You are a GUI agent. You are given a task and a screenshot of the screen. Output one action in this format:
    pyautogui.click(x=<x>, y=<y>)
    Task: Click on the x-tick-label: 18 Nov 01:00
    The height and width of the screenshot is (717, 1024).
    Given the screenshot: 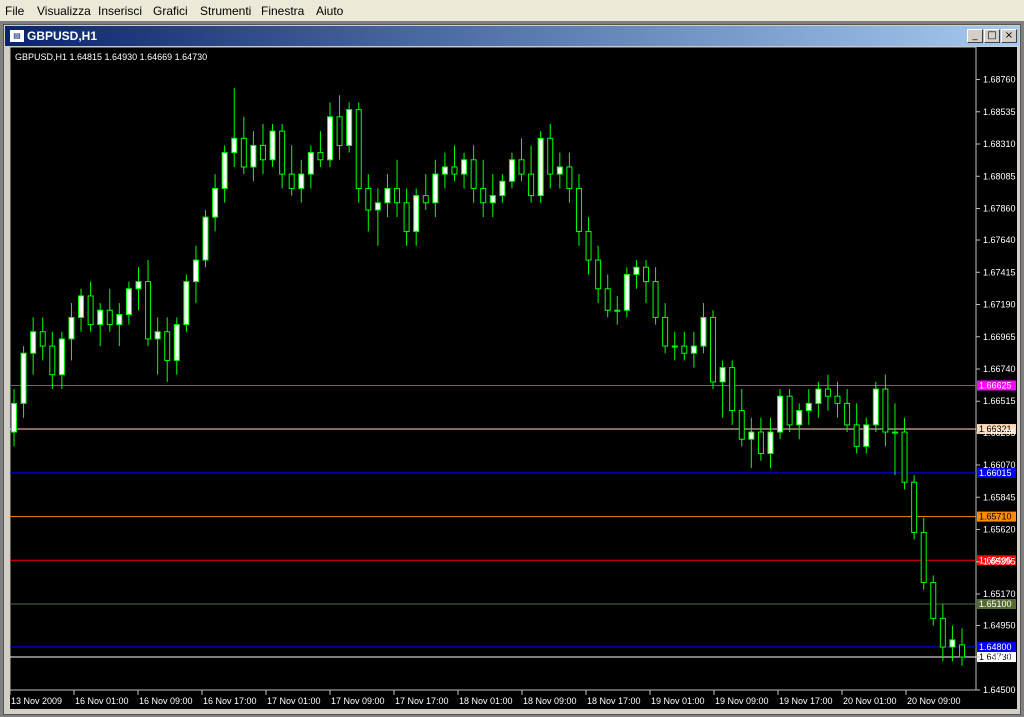 What is the action you would take?
    pyautogui.click(x=486, y=701)
    